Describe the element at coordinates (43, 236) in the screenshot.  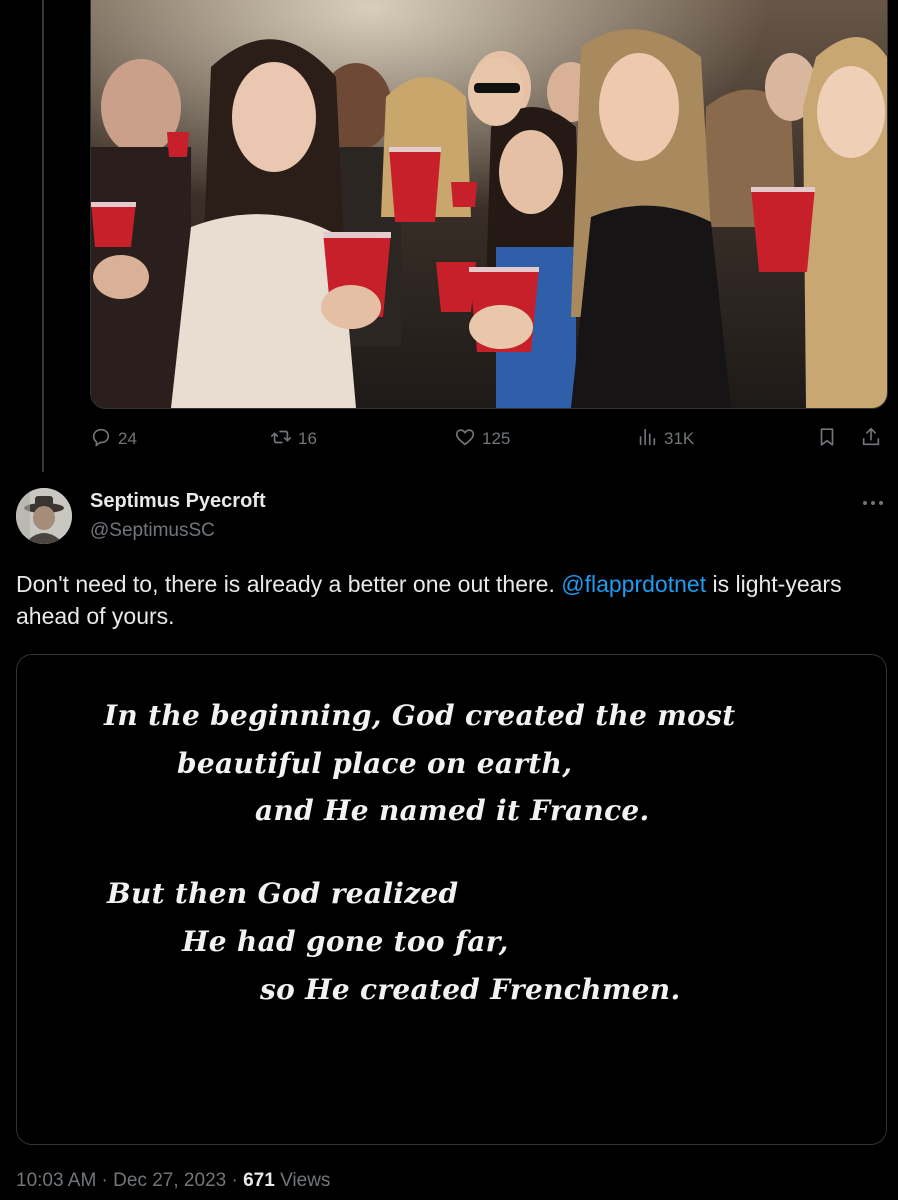
I see `thread-connector-line` at that location.